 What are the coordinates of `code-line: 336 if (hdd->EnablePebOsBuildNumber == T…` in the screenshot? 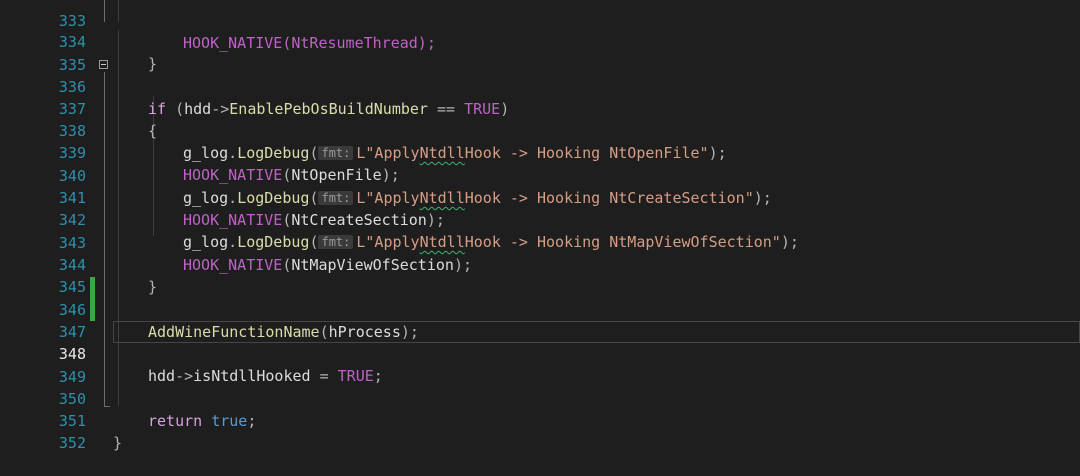 It's located at (540, 86).